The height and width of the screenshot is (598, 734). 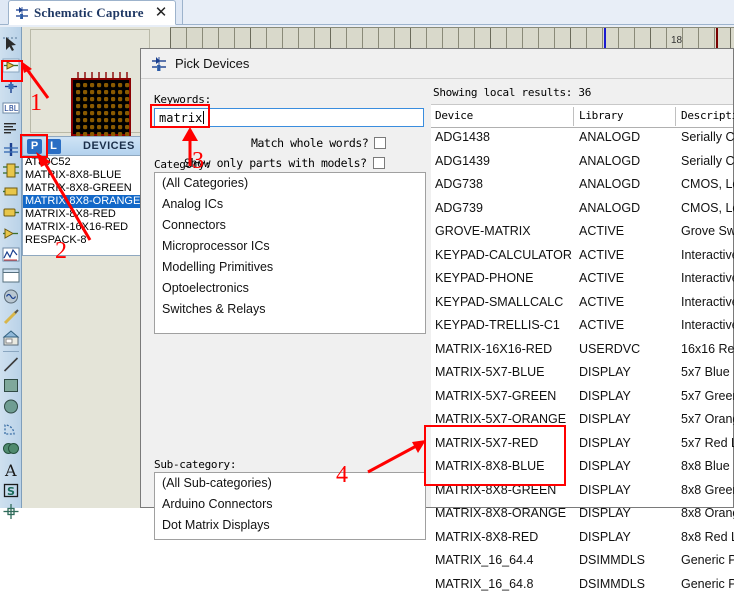 I want to click on results-table-row: ADG738ANALOGDCMOS, Low, so click(x=582, y=187).